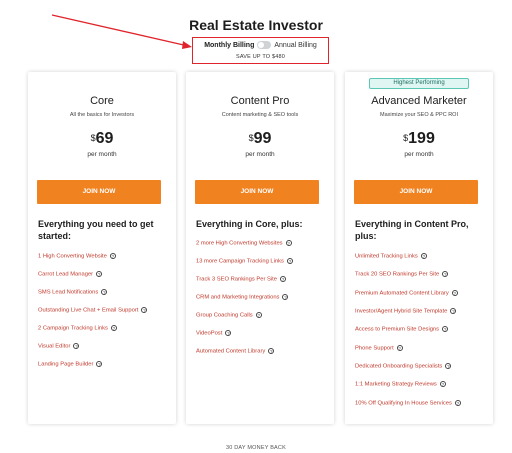 This screenshot has width=512, height=453. Describe the element at coordinates (419, 83) in the screenshot. I see `highest-performing-badge: Highest Performing` at that location.